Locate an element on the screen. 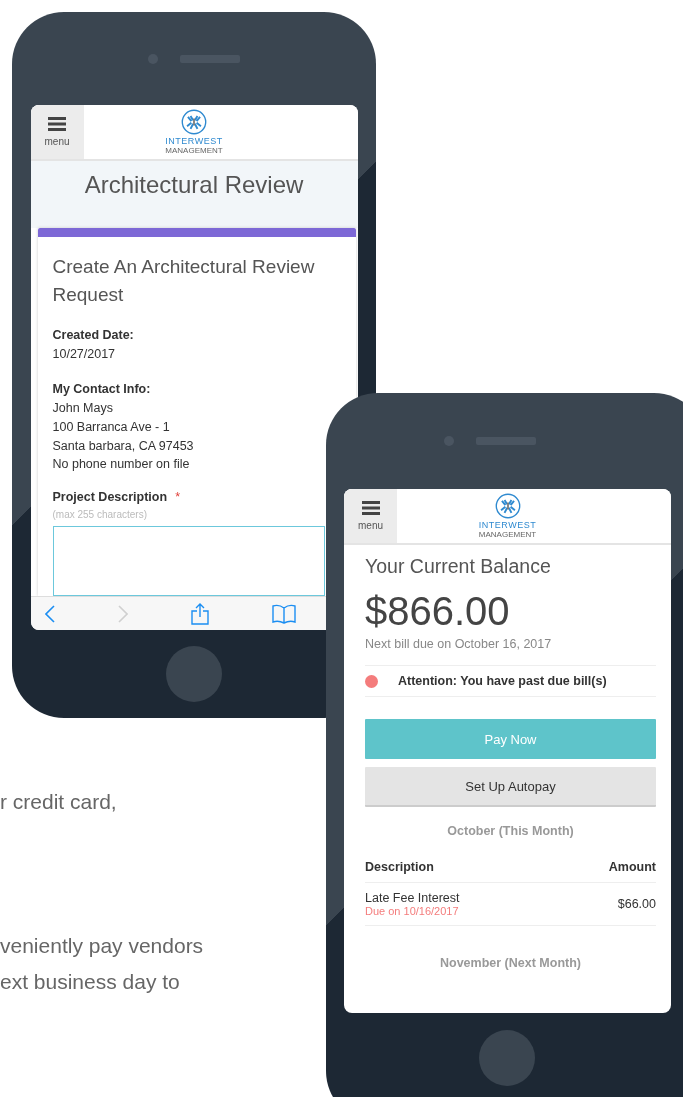  info-value: 10/27/2017 is located at coordinates (84, 354).